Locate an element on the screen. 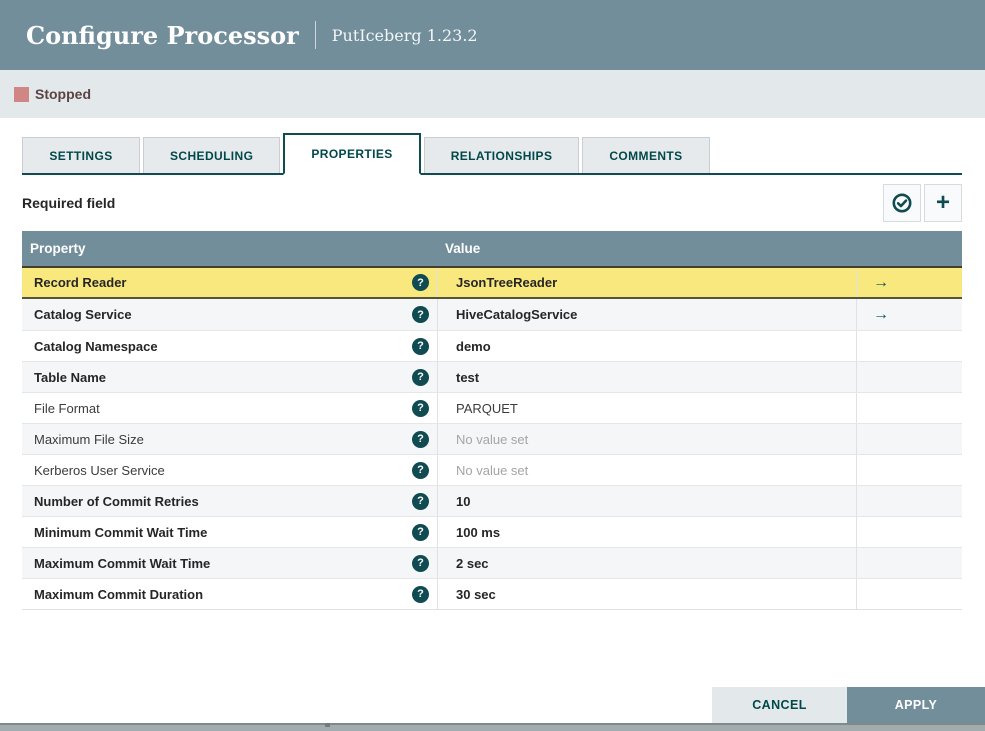 The width and height of the screenshot is (985, 731). property-row: Minimum Commit Wait Time ? 100 ms is located at coordinates (492, 531).